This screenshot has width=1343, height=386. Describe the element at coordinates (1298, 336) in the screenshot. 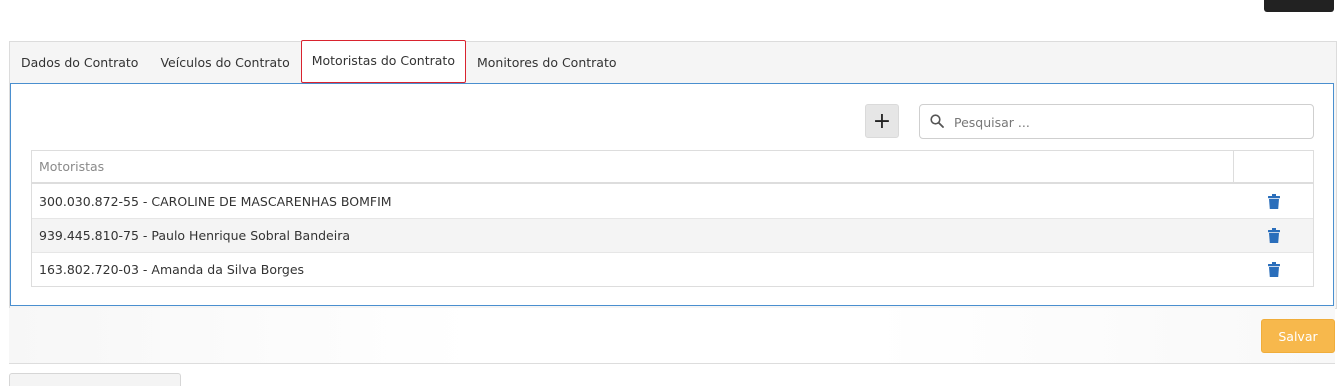

I see `save-button: Salvar` at that location.